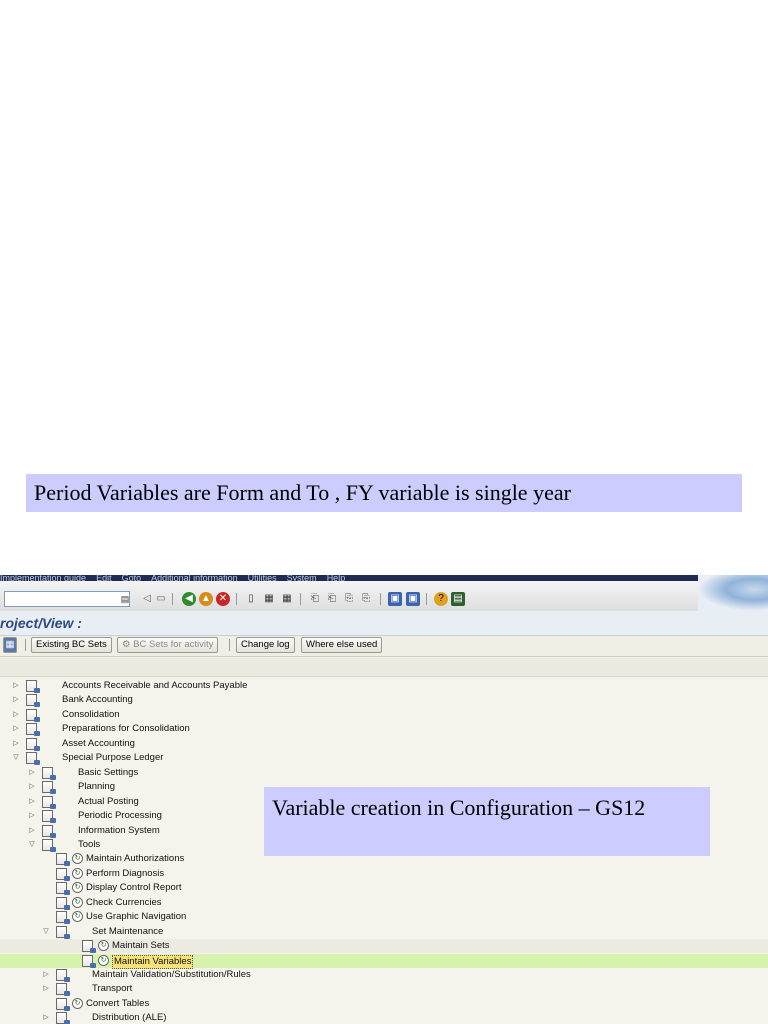  What do you see at coordinates (384, 744) in the screenshot?
I see `tree-row: ▷ Asset Accounting` at bounding box center [384, 744].